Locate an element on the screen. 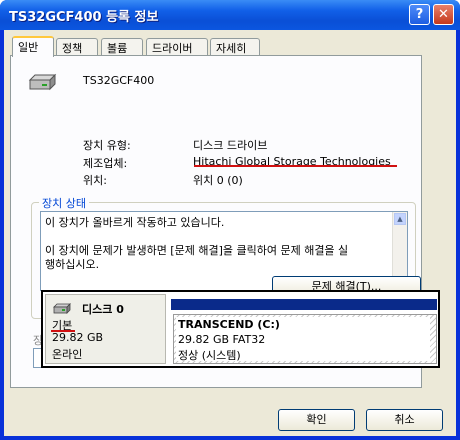 The width and height of the screenshot is (460, 440). ok-button: 확인 is located at coordinates (316, 420).